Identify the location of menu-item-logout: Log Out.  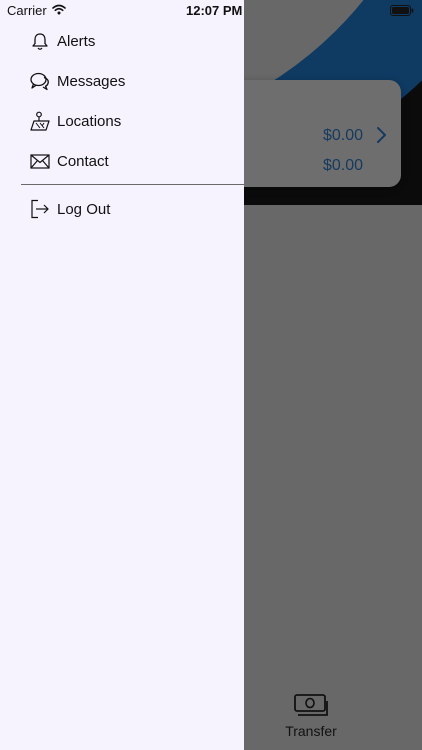
(122, 209).